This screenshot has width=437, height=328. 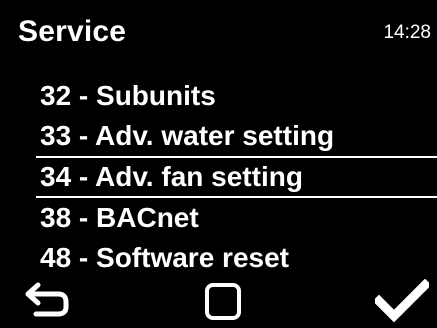 I want to click on back-arrow-icon, so click(x=47, y=299).